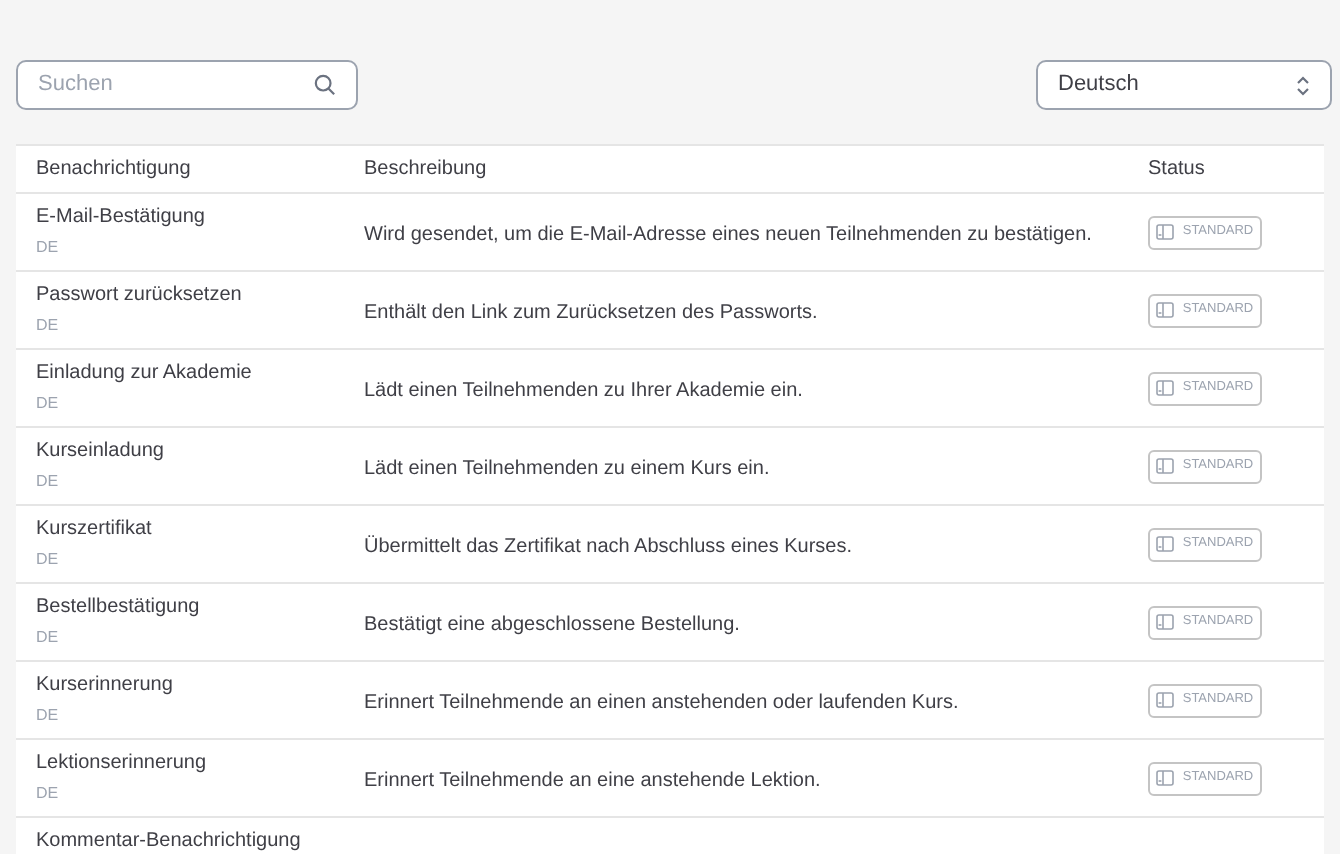  What do you see at coordinates (426, 170) in the screenshot?
I see `column-header: Beschreibung` at bounding box center [426, 170].